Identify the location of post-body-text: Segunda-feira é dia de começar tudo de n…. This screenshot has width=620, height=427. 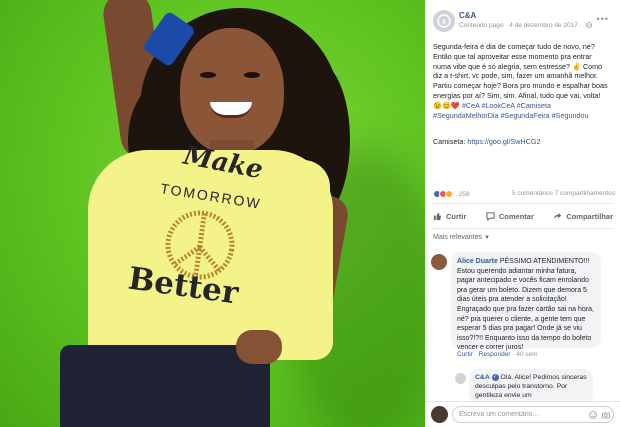
(520, 76).